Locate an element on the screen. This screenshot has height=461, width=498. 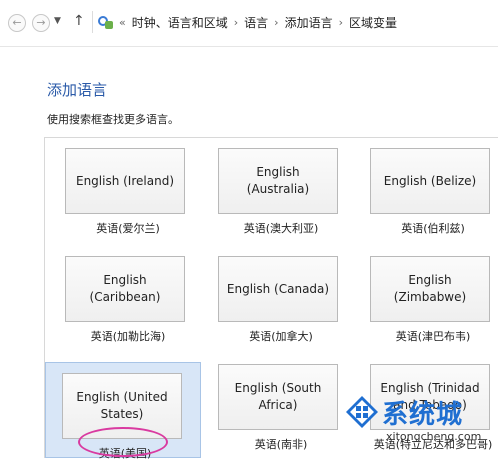
breadcrumb-region-variants: 区域变量 is located at coordinates (373, 22).